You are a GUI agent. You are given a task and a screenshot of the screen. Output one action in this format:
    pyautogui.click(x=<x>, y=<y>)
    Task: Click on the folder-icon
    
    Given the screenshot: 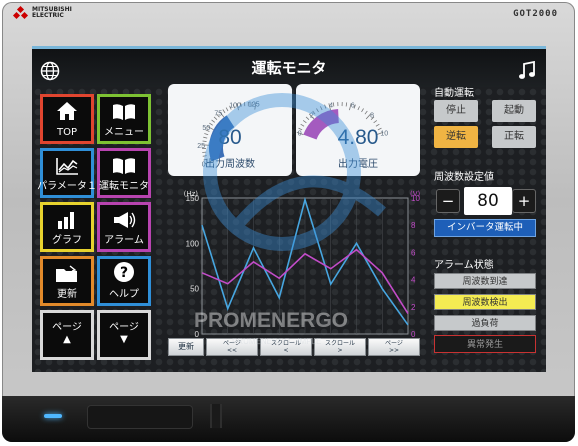 What is the action you would take?
    pyautogui.click(x=67, y=277)
    